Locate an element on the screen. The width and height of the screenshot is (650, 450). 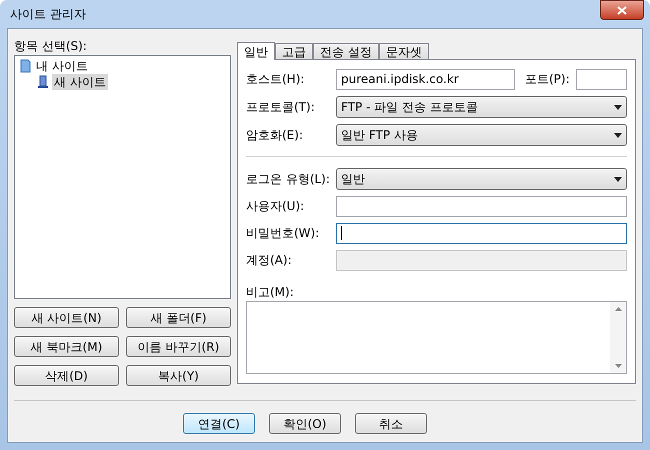
field-label: 포트(P): is located at coordinates (548, 79).